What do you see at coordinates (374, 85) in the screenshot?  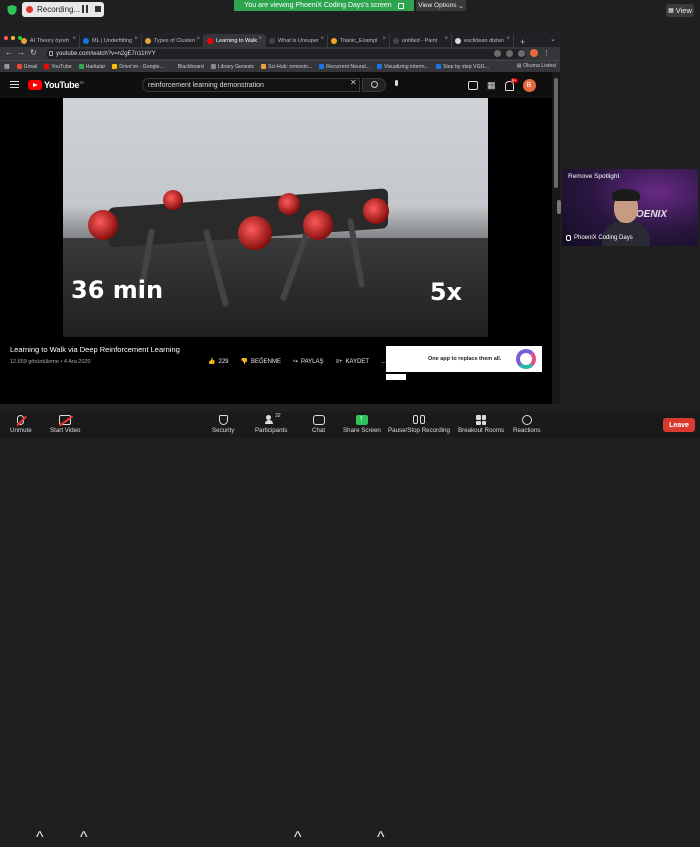 I see `search-icon` at bounding box center [374, 85].